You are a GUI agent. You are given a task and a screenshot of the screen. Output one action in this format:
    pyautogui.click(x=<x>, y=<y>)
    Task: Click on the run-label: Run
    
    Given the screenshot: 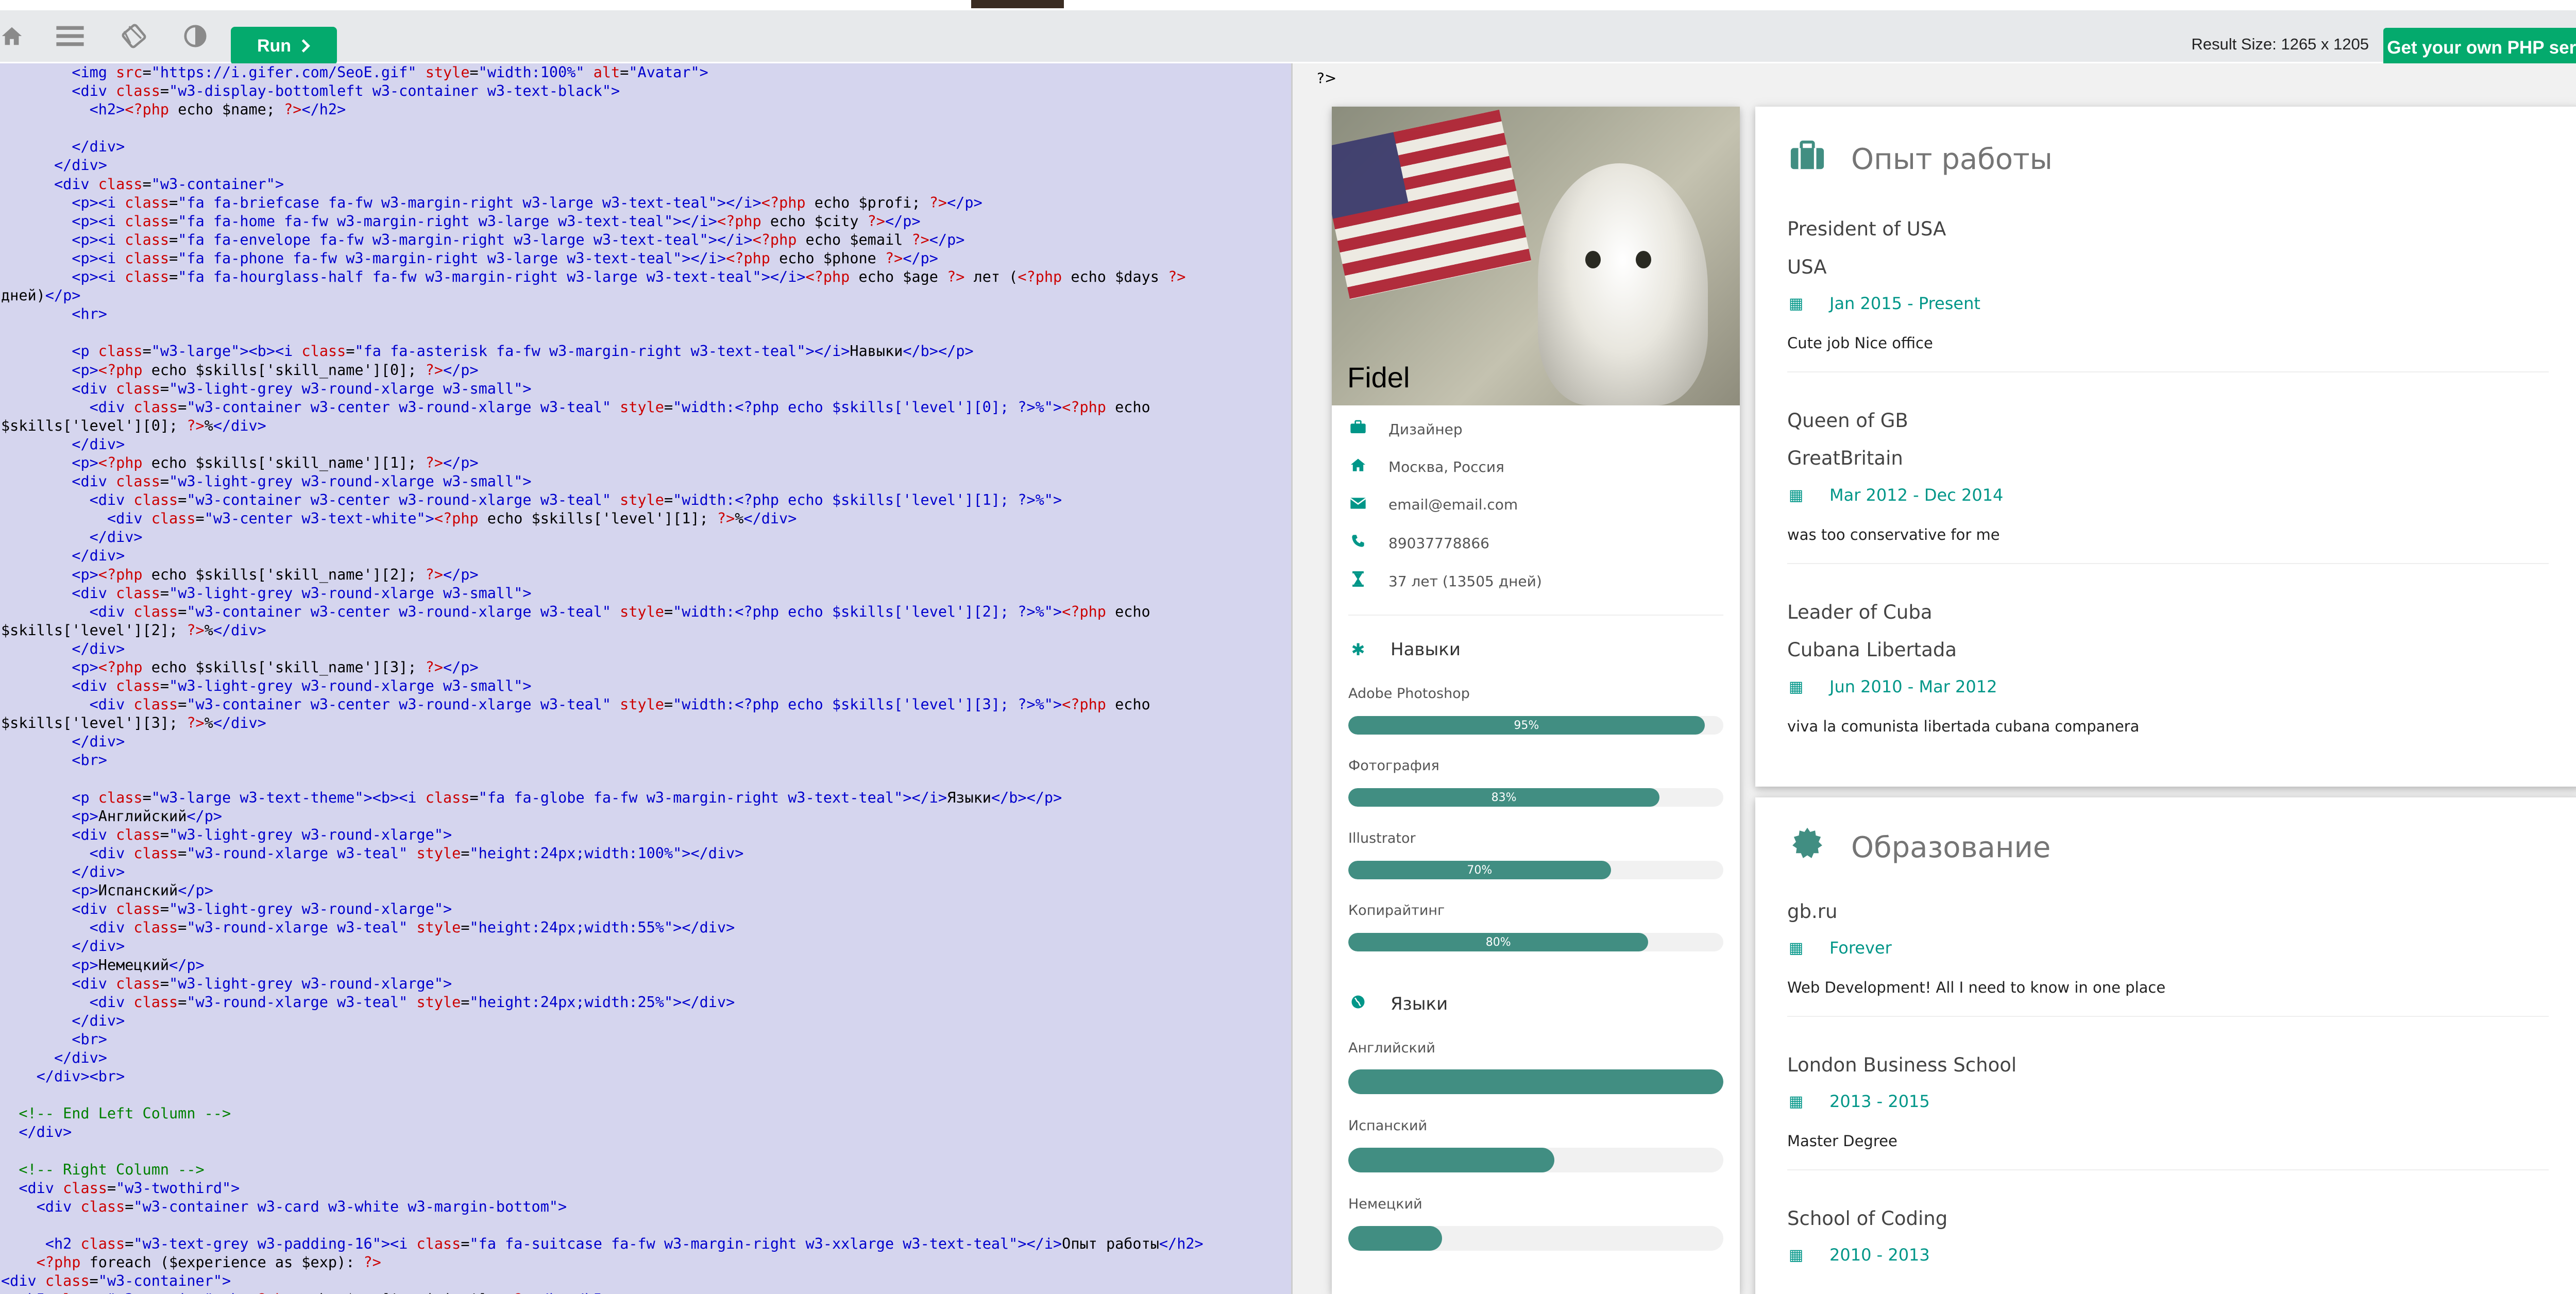 What is the action you would take?
    pyautogui.click(x=274, y=46)
    